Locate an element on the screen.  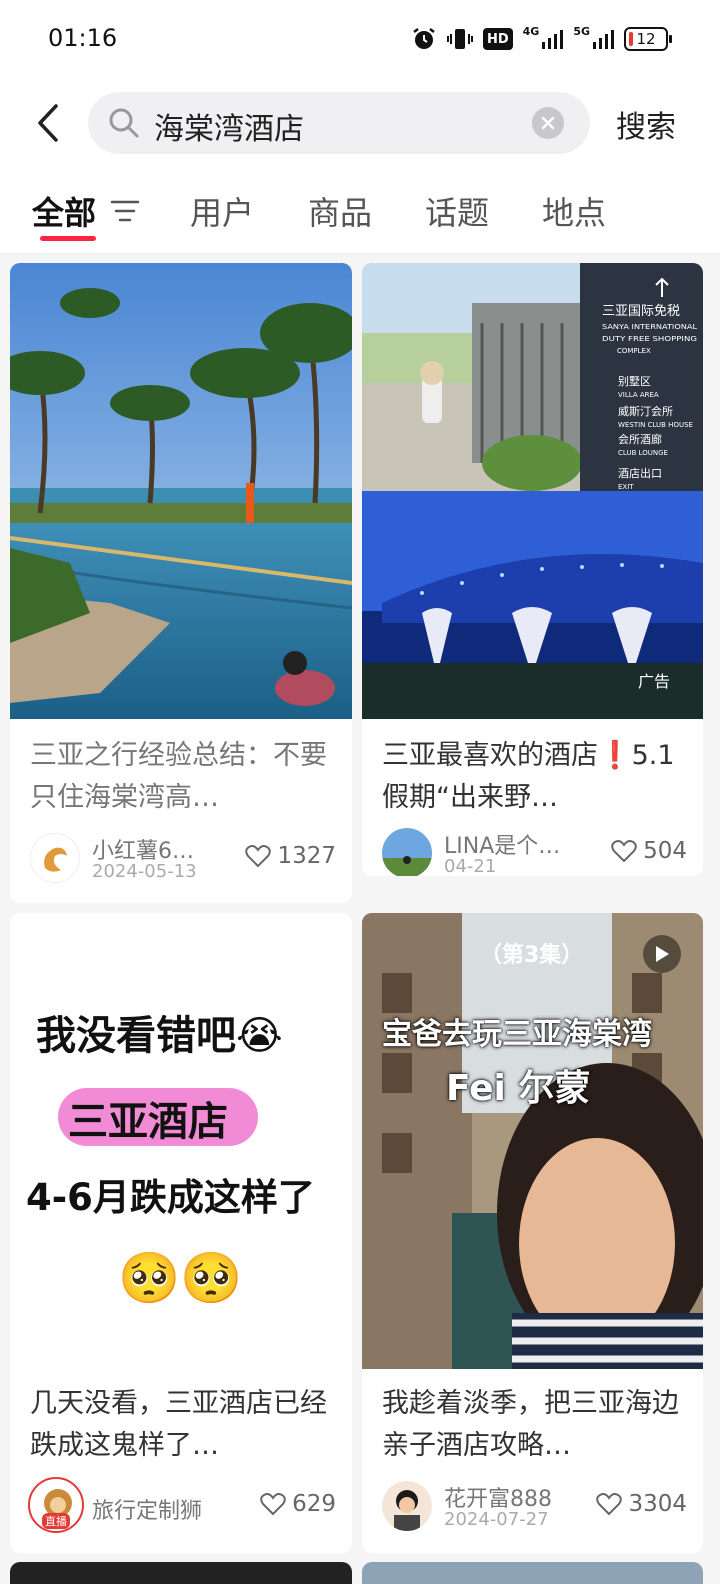
like-count: 3304 is located at coordinates (657, 1504).